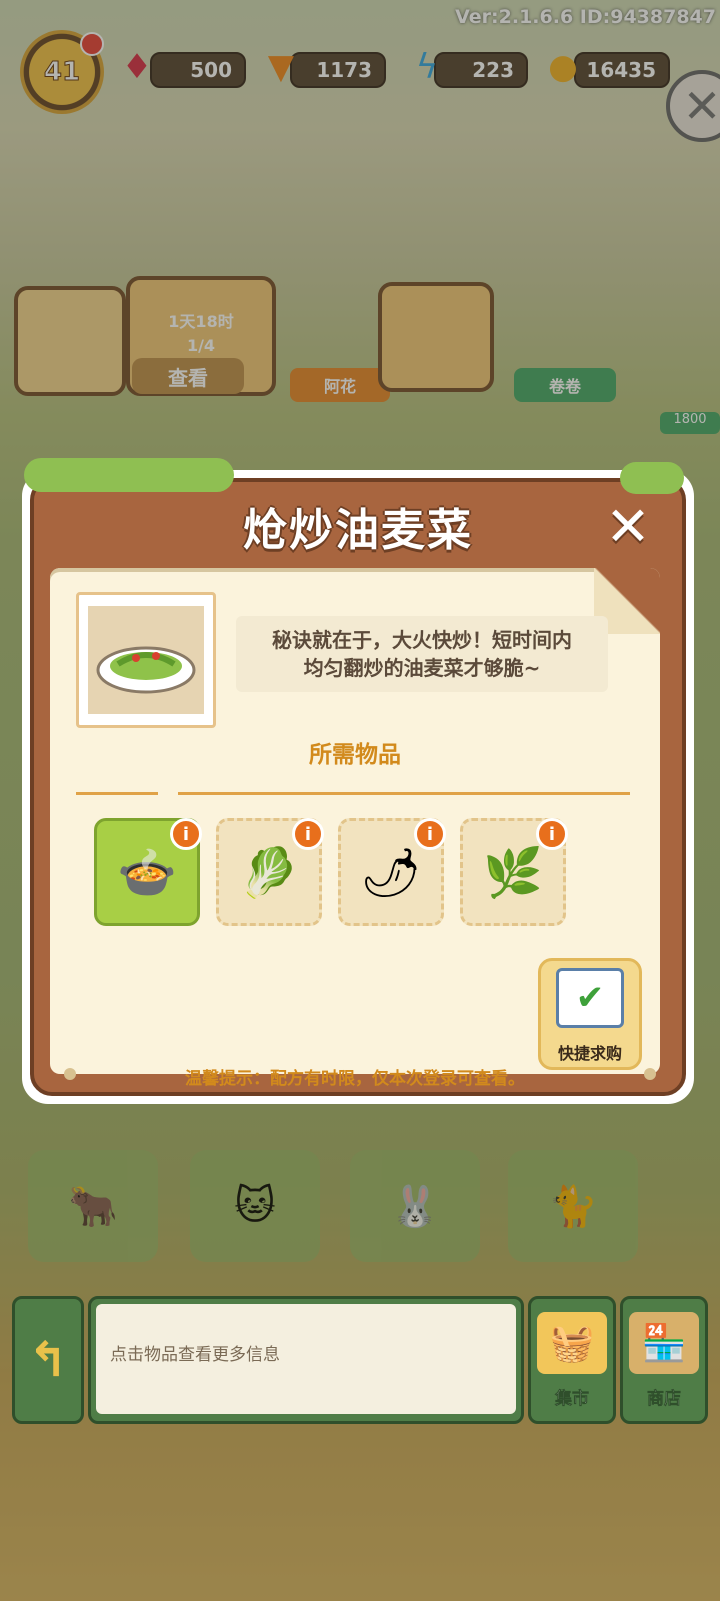  I want to click on hot-pot-icon: 🍲, so click(147, 872).